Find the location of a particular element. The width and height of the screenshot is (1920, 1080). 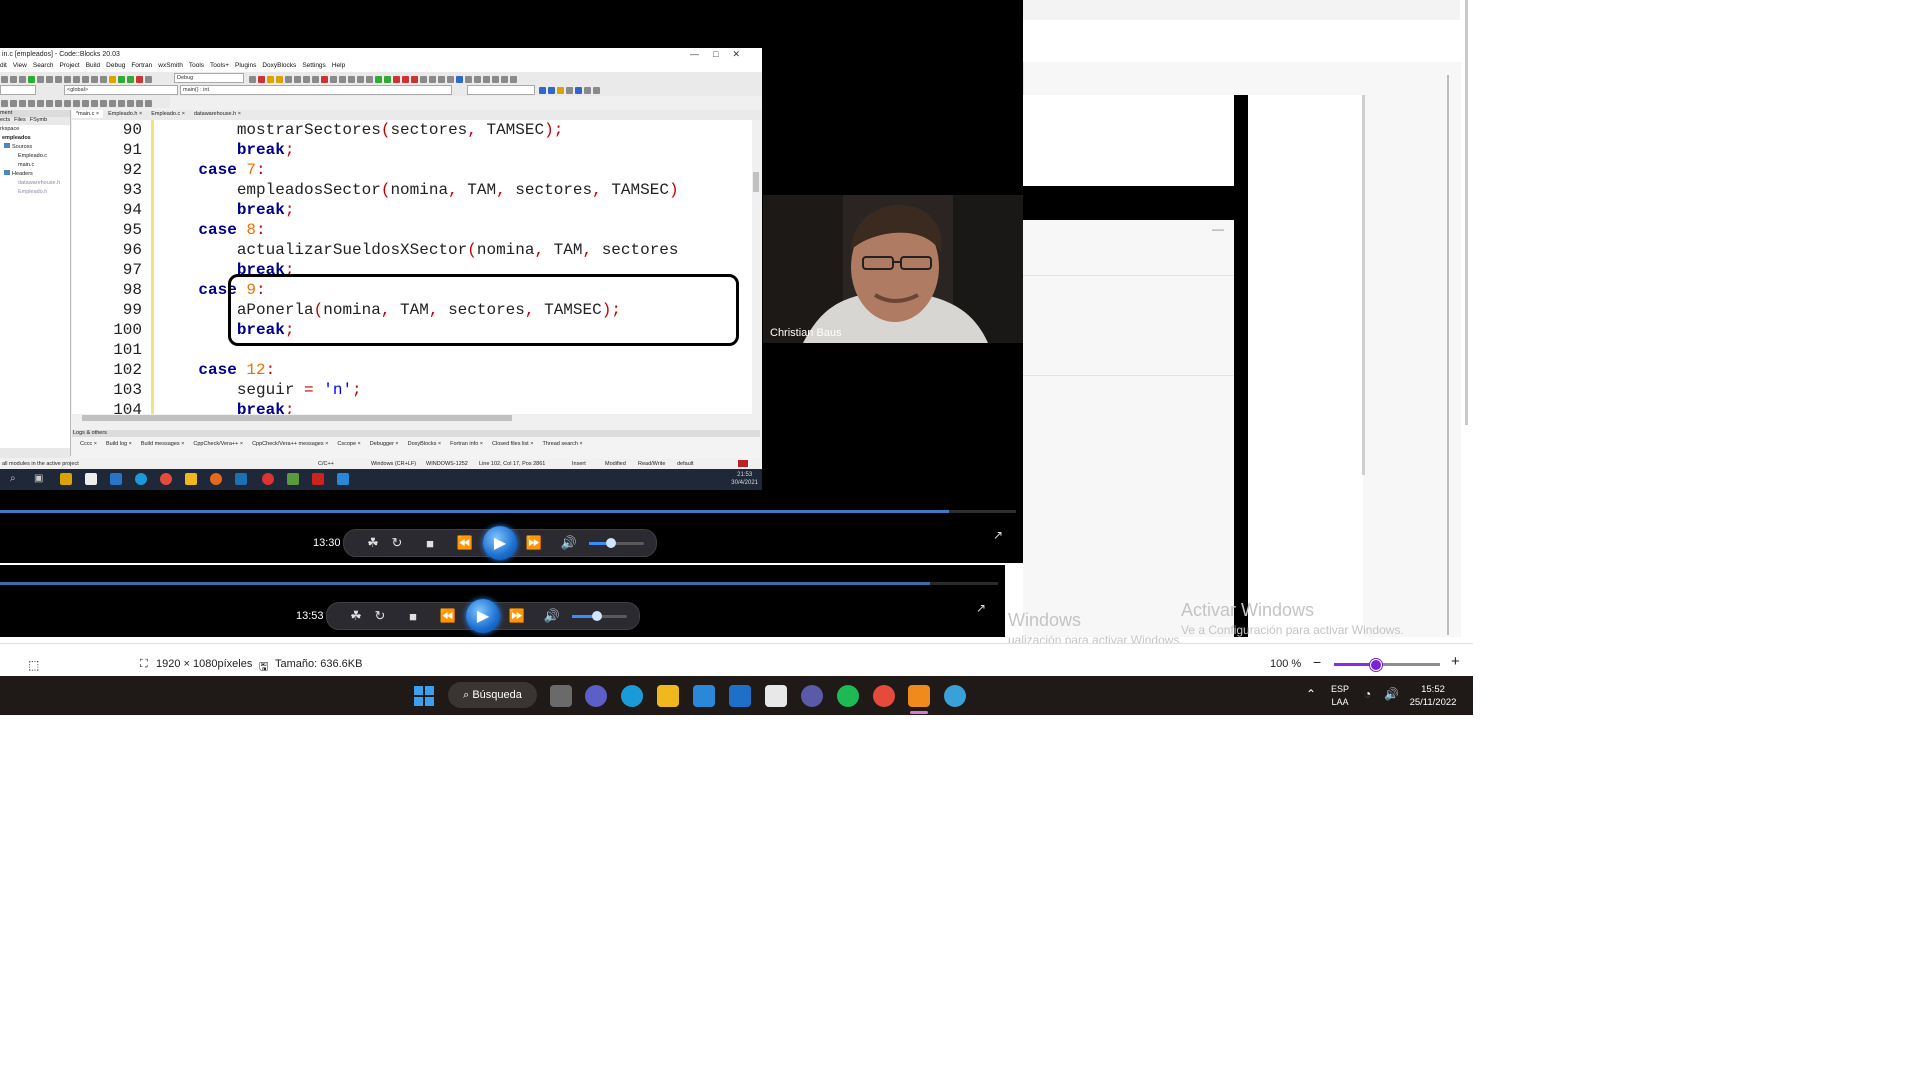

menu-item-search: Search is located at coordinates (43, 65).